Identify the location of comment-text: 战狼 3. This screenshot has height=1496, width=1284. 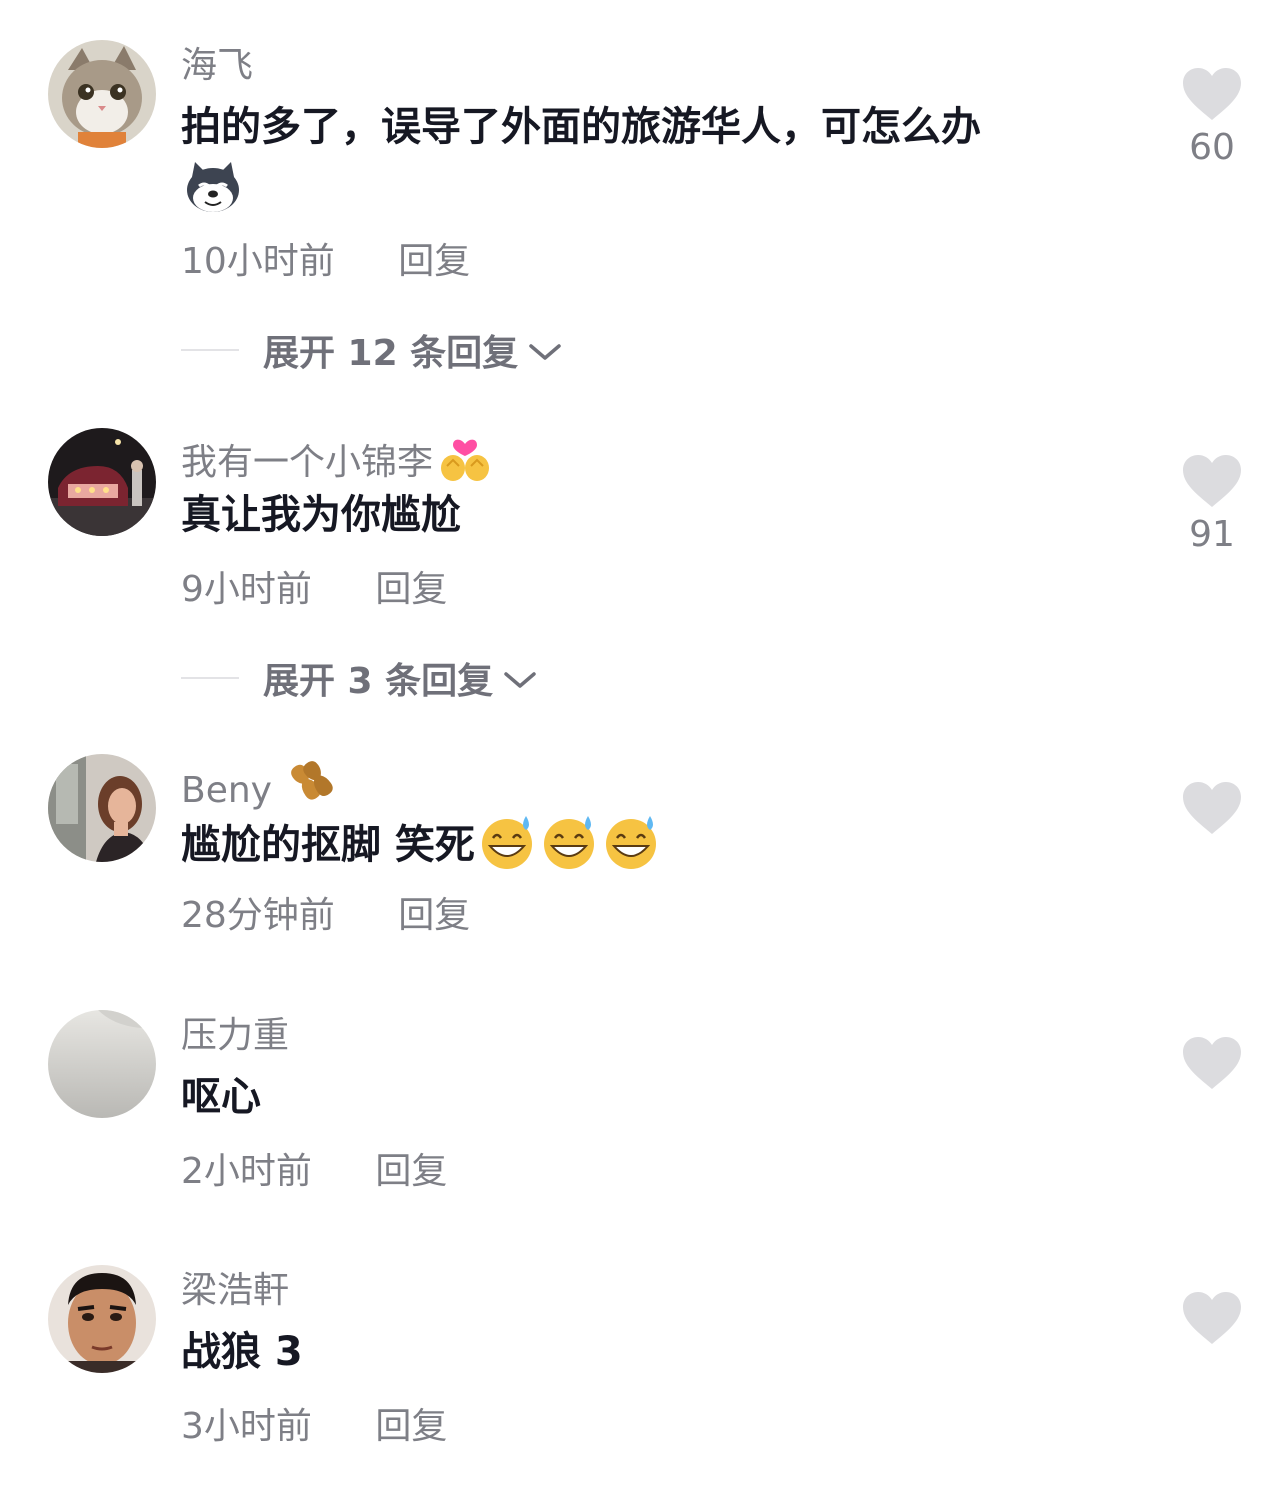
(242, 1352).